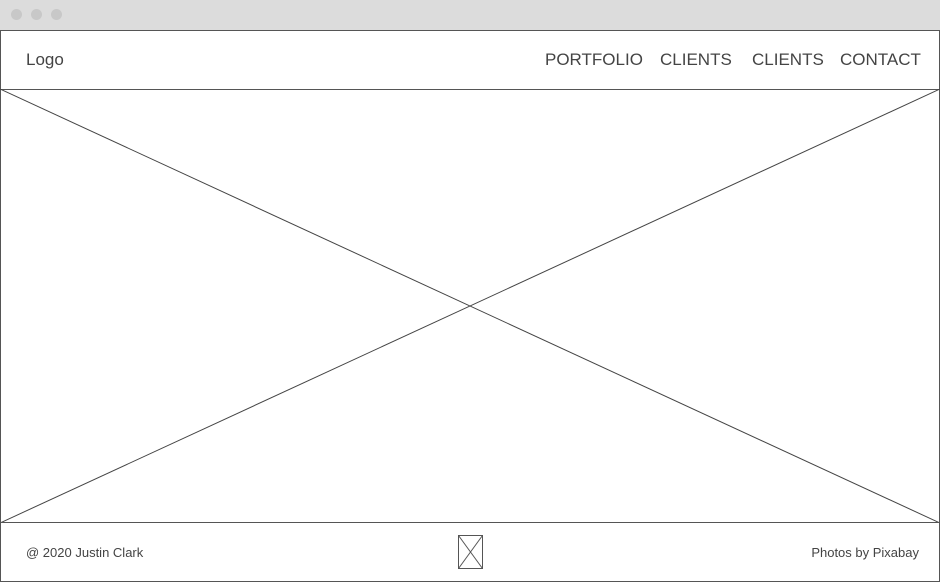  Describe the element at coordinates (36, 14) in the screenshot. I see `window-minimize-button` at that location.